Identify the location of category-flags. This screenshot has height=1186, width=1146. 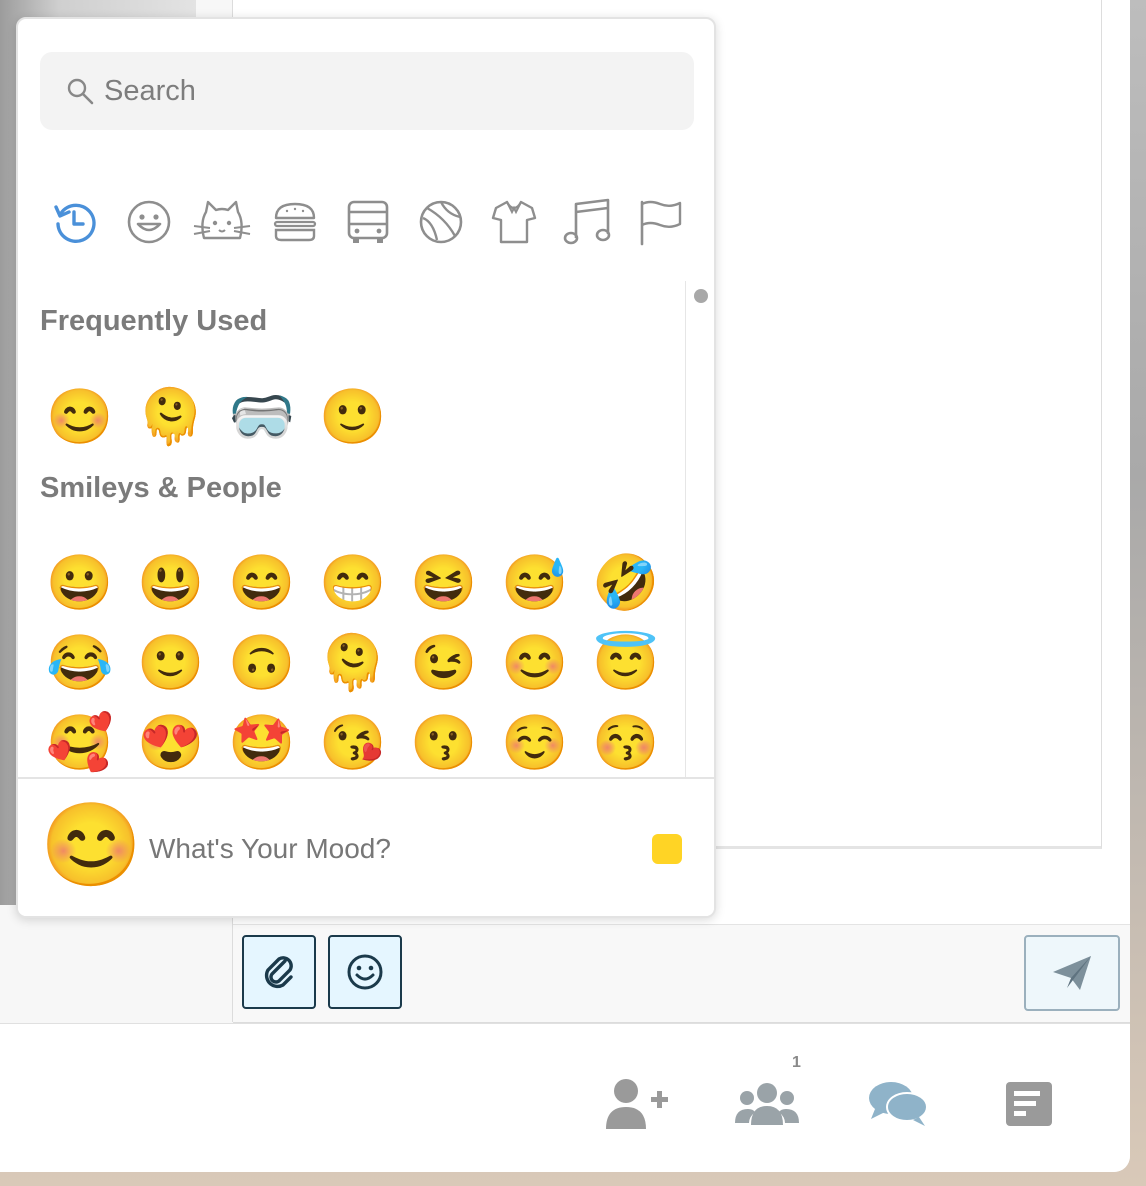
(660, 222).